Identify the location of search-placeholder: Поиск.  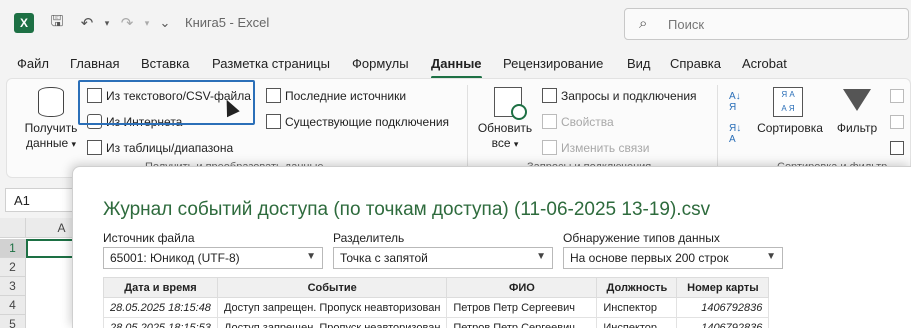
(686, 24).